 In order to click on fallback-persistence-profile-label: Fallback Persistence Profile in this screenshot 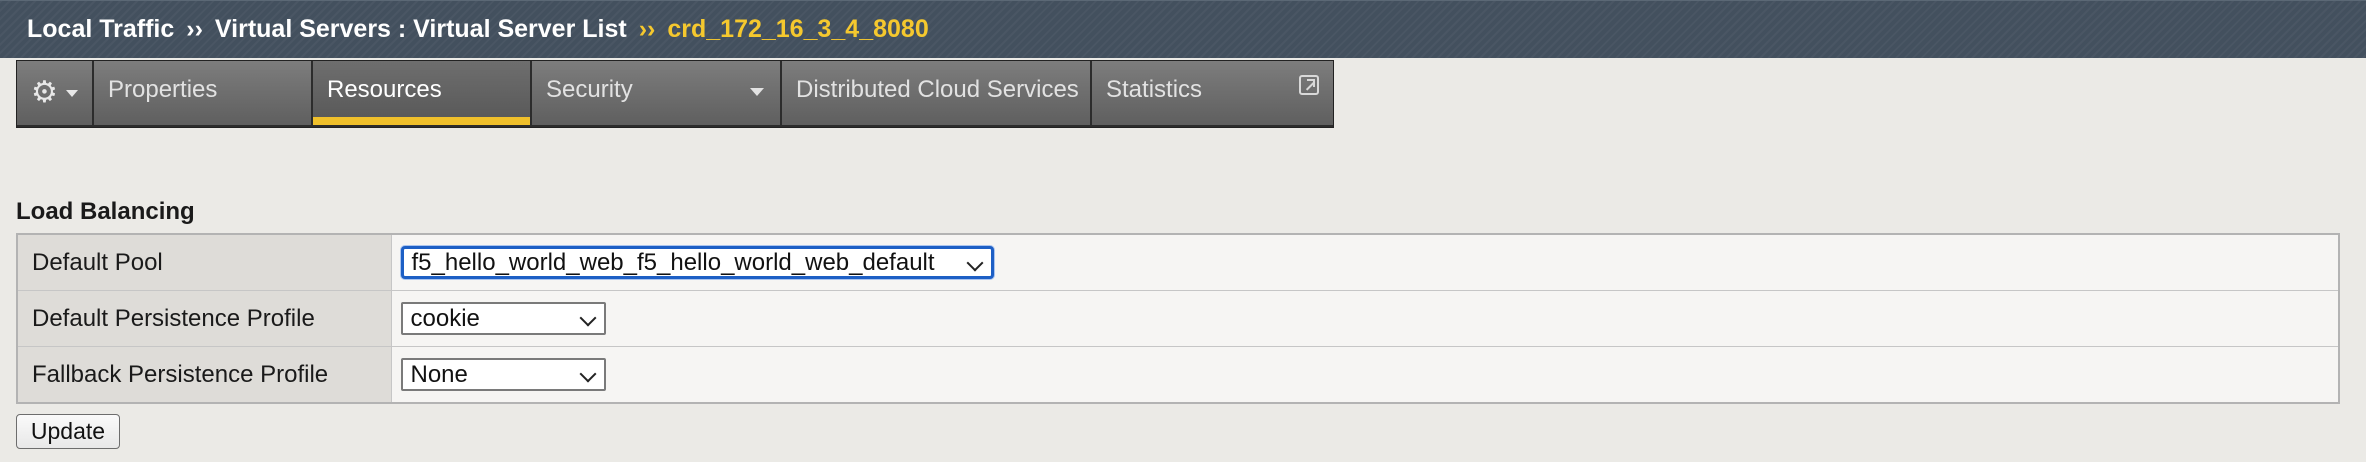, I will do `click(204, 375)`.